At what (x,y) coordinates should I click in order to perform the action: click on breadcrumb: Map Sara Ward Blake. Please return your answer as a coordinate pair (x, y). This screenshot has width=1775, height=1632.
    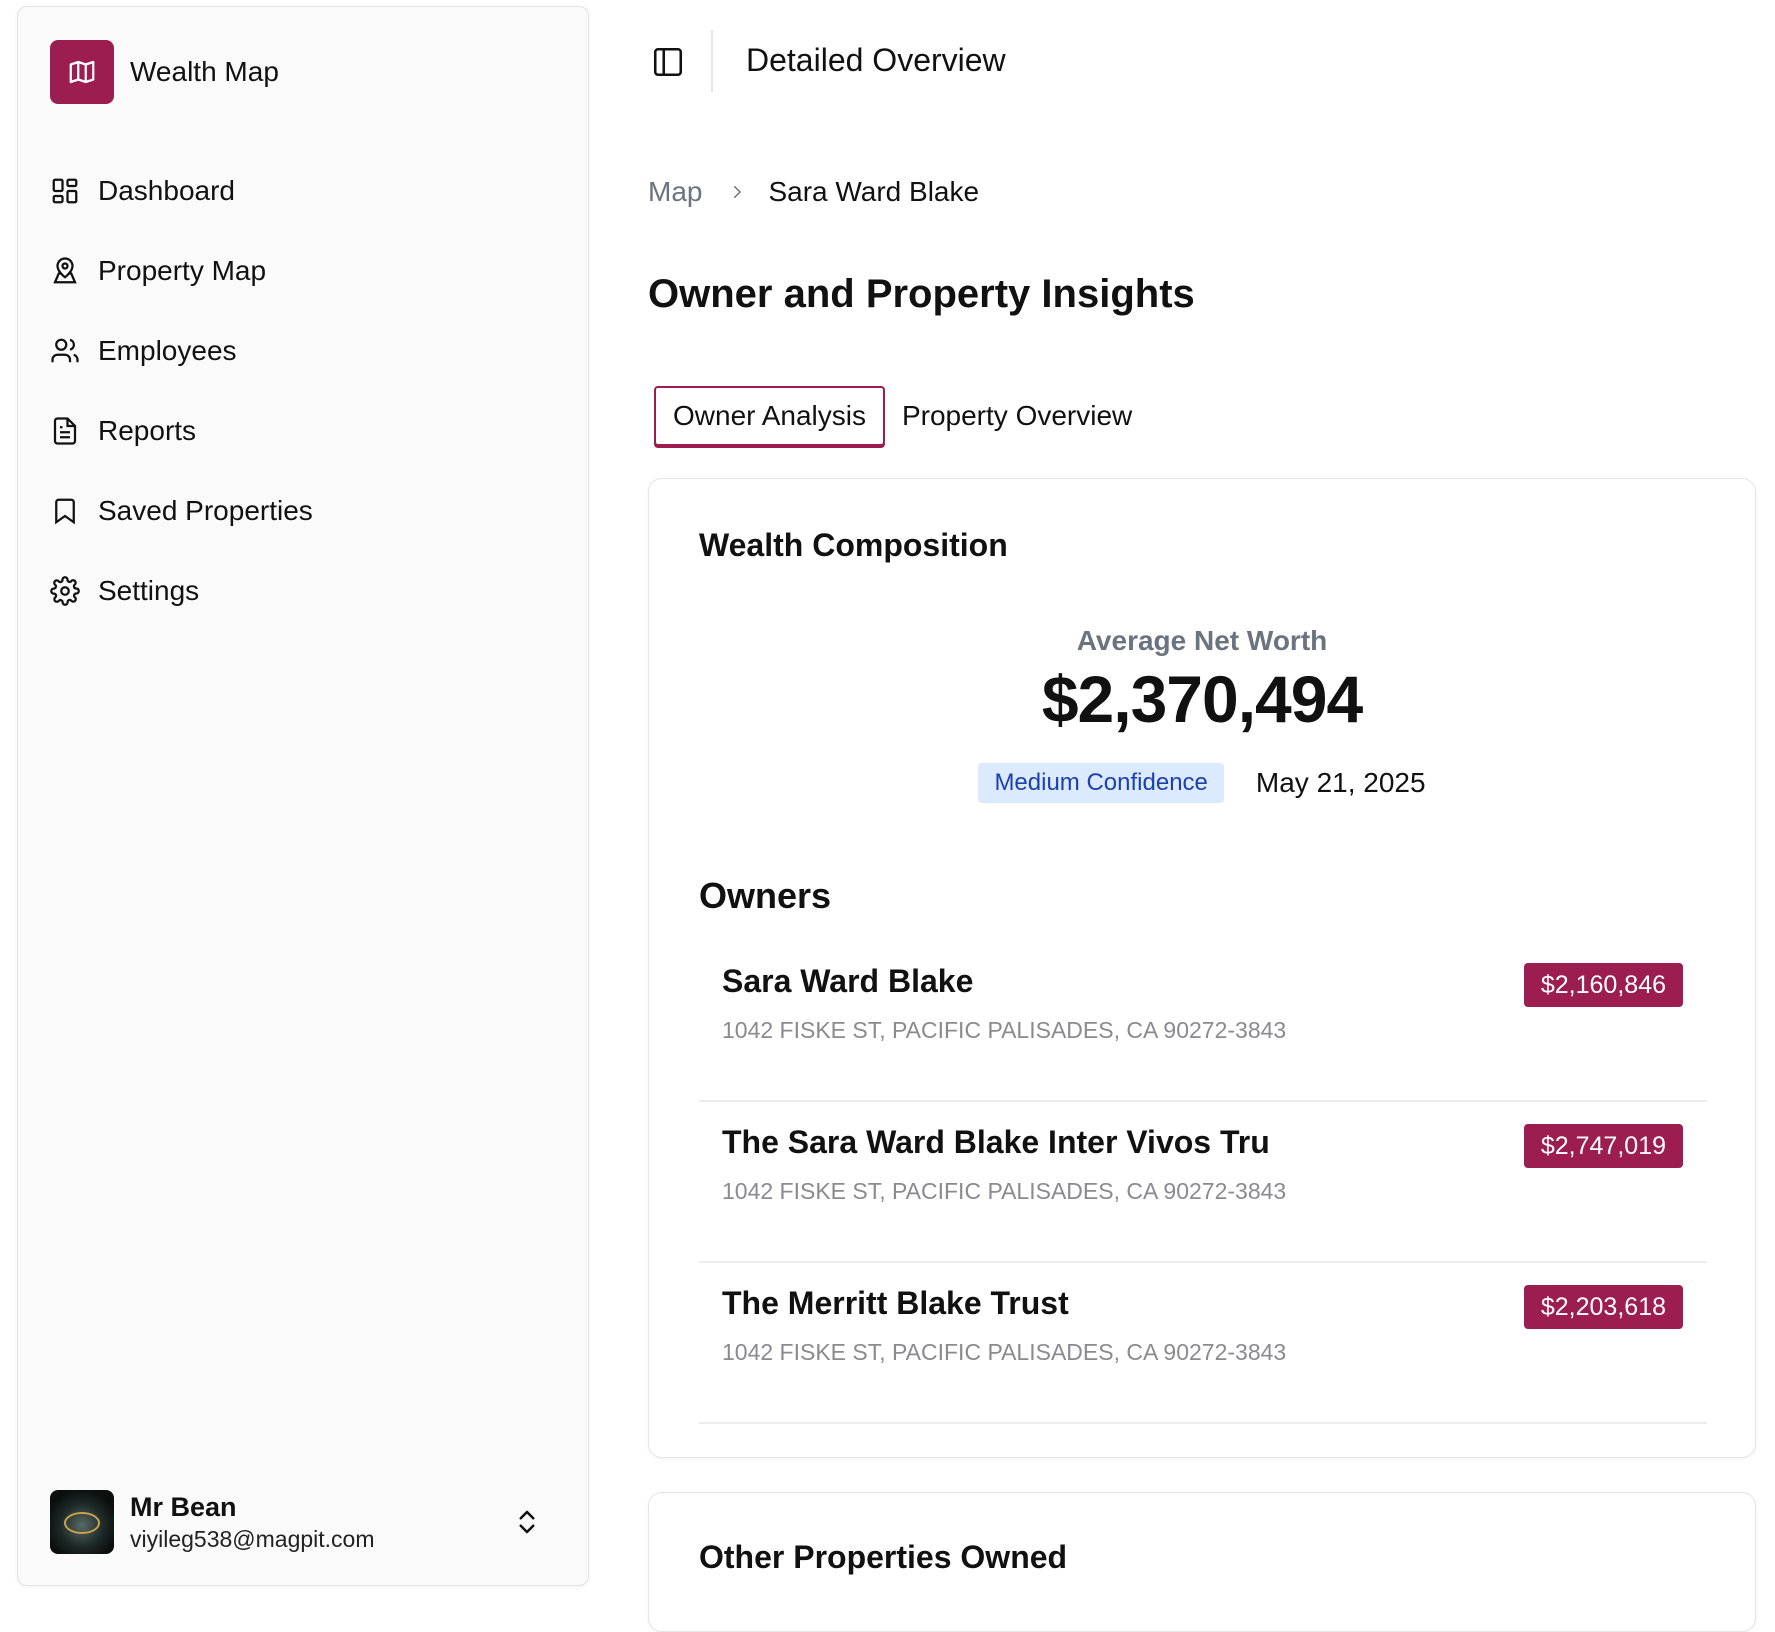
    Looking at the image, I should click on (813, 192).